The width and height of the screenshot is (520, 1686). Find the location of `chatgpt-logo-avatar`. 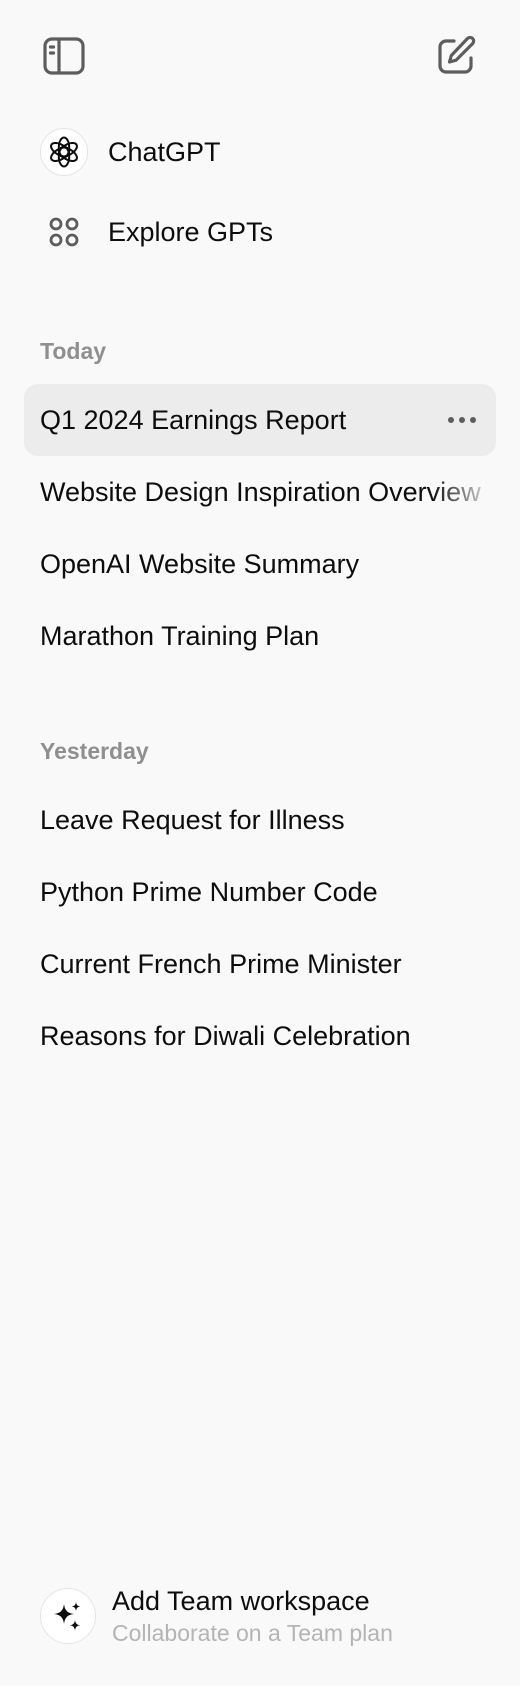

chatgpt-logo-avatar is located at coordinates (64, 152).